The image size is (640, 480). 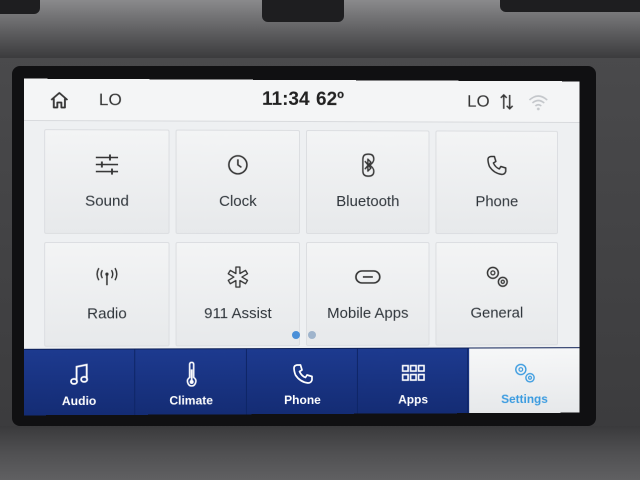 I want to click on nav-label: Apps, so click(x=413, y=399).